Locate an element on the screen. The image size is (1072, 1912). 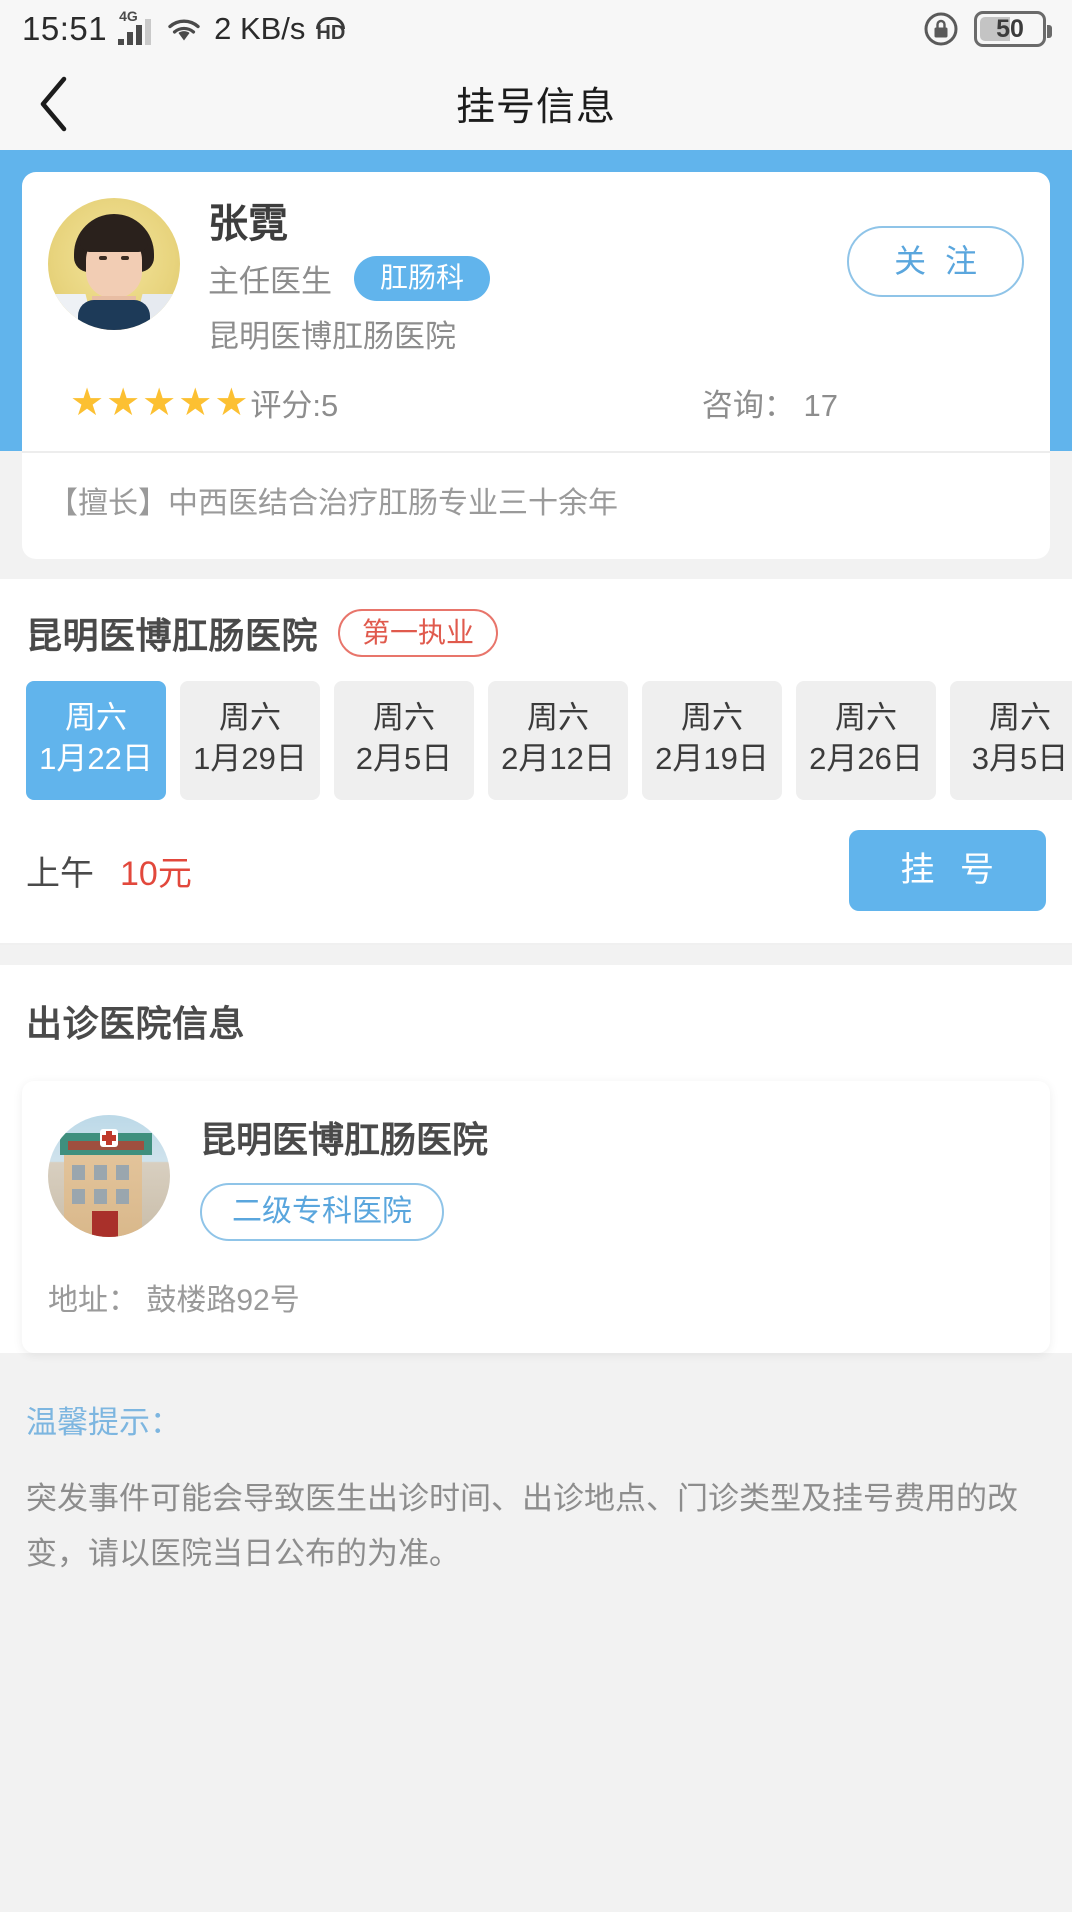
doctor-skill-section: 【擅长】中西医结合治疗肛肠专业三十余年 is located at coordinates (536, 505).